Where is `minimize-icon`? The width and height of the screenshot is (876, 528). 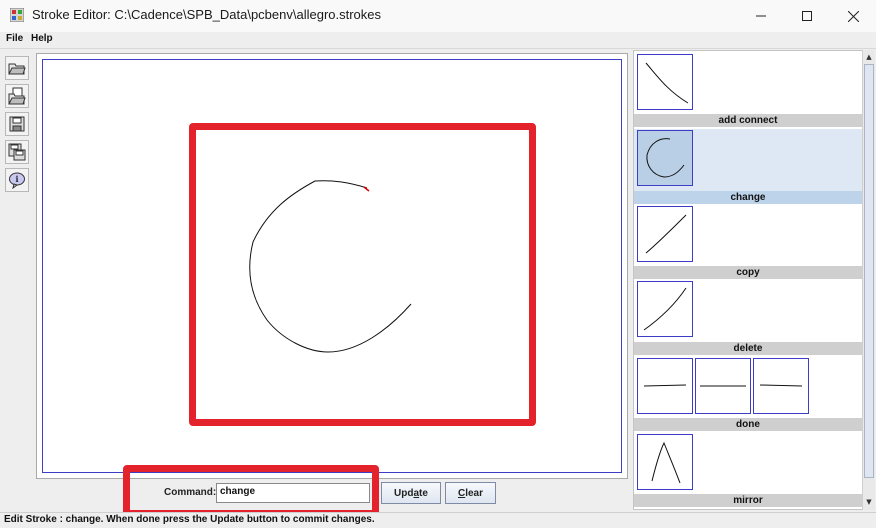
minimize-icon is located at coordinates (761, 16).